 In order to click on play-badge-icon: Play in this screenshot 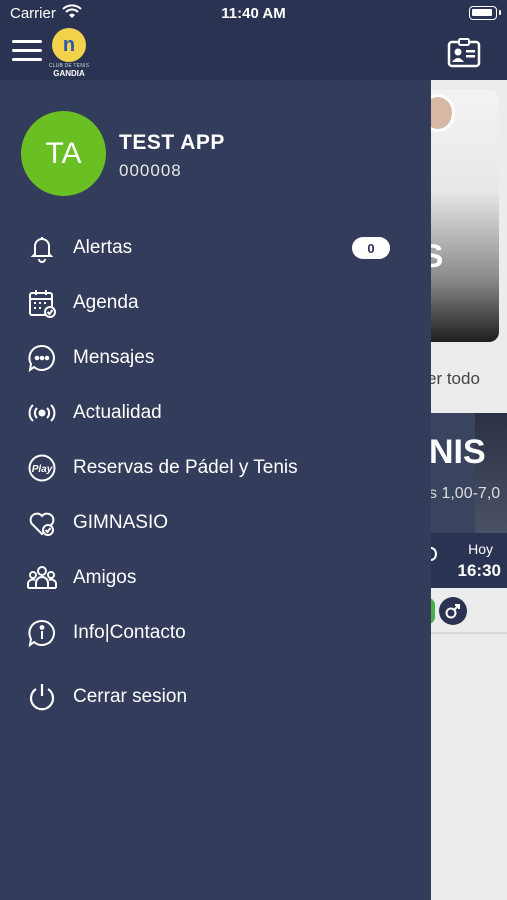, I will do `click(42, 468)`.